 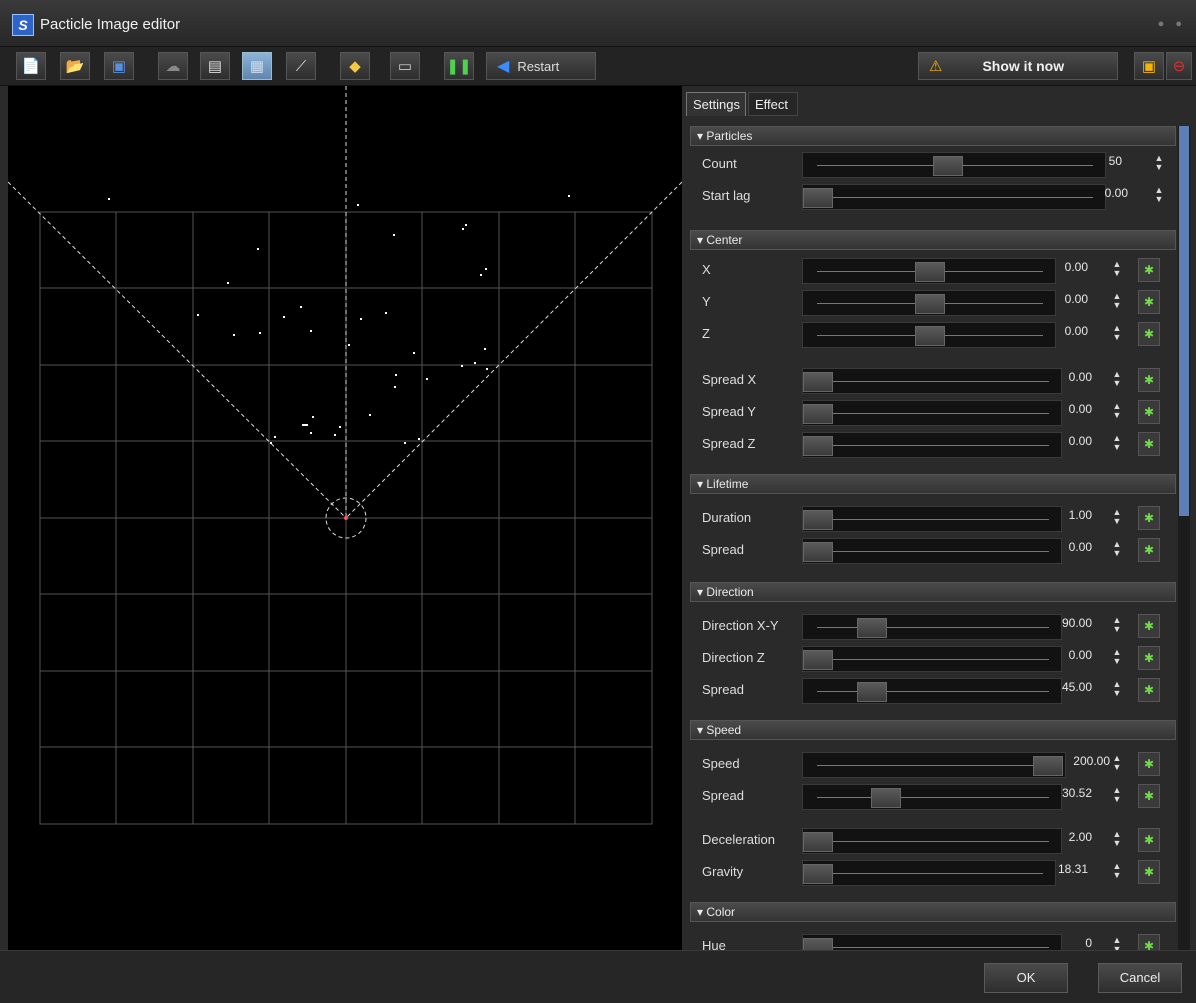 I want to click on y-slider, so click(x=929, y=303).